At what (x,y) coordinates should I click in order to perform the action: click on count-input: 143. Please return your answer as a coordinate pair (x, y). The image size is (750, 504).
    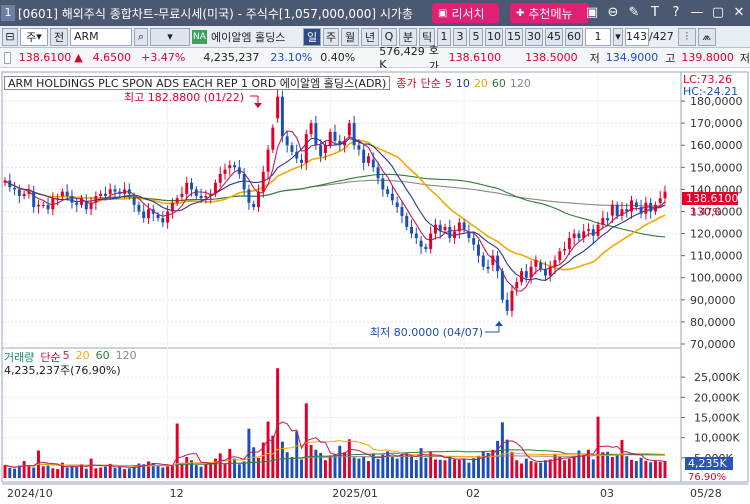
    Looking at the image, I should click on (637, 36).